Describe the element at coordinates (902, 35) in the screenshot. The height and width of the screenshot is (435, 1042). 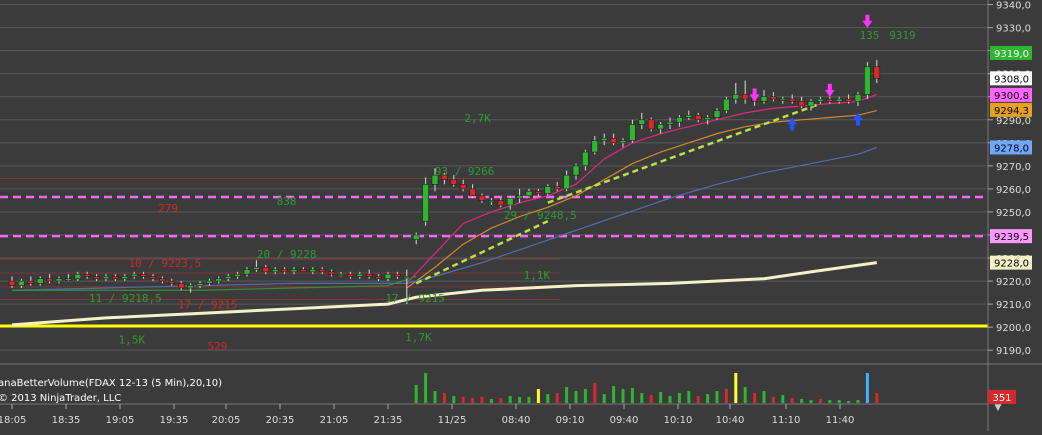
I see `annotation-label: 9319` at that location.